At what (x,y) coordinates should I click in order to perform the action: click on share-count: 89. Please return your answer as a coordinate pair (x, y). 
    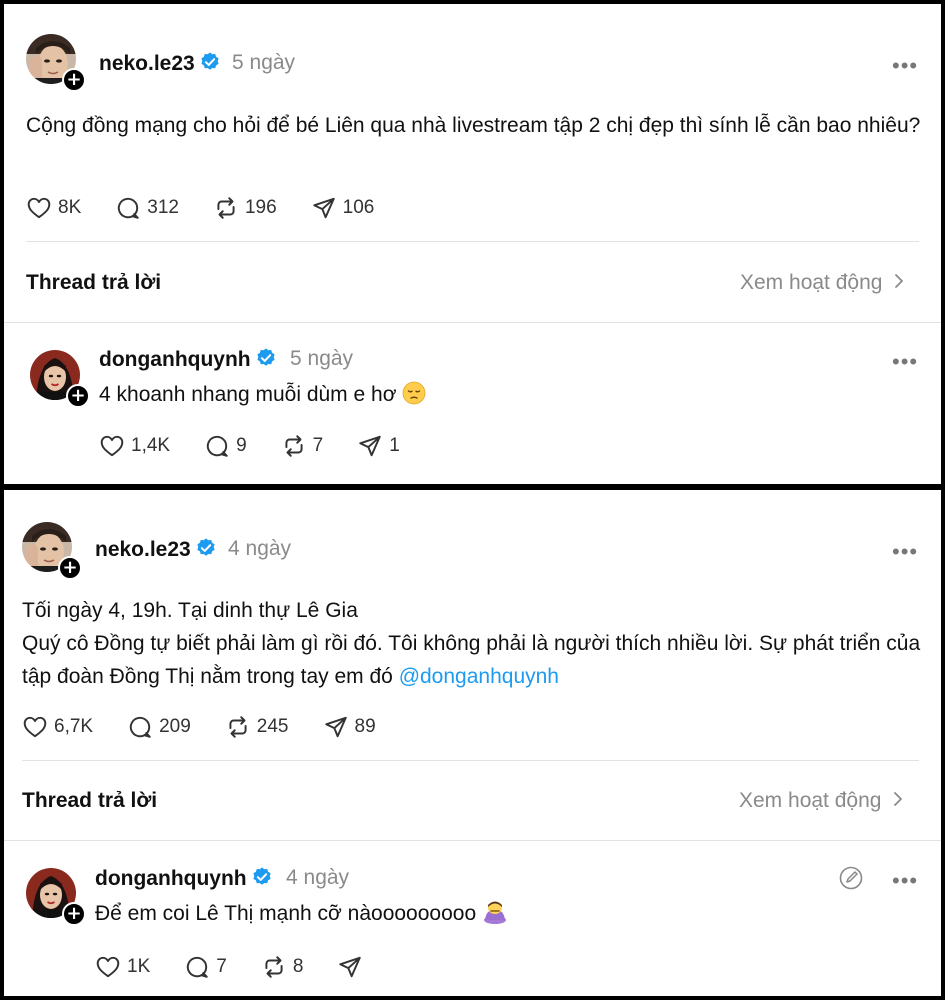
    Looking at the image, I should click on (365, 726).